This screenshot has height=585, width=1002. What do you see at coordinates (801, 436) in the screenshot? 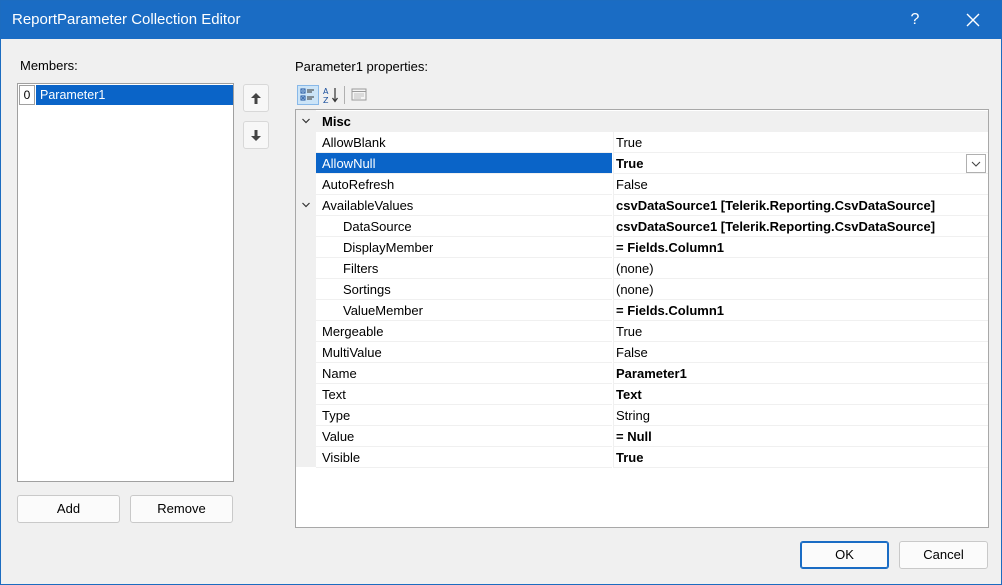
I see `property-value: = Null` at bounding box center [801, 436].